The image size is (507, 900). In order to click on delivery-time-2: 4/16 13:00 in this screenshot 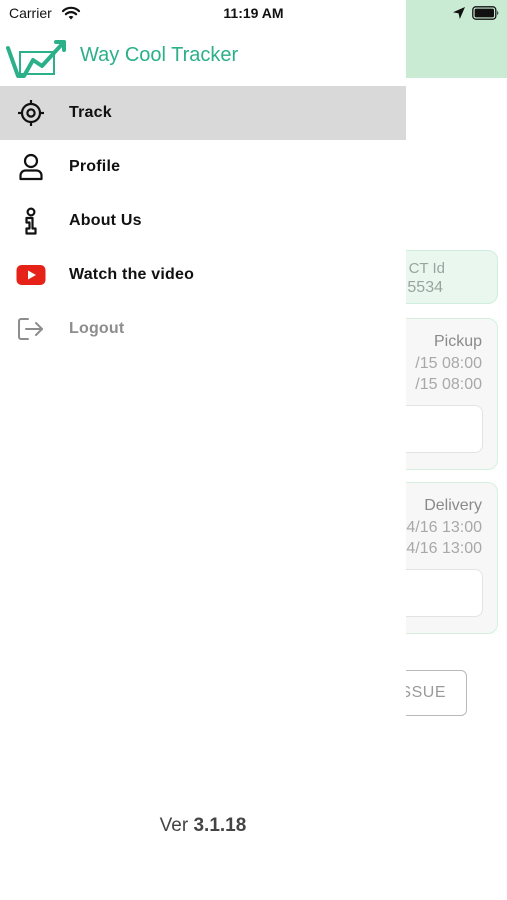, I will do `click(444, 548)`.